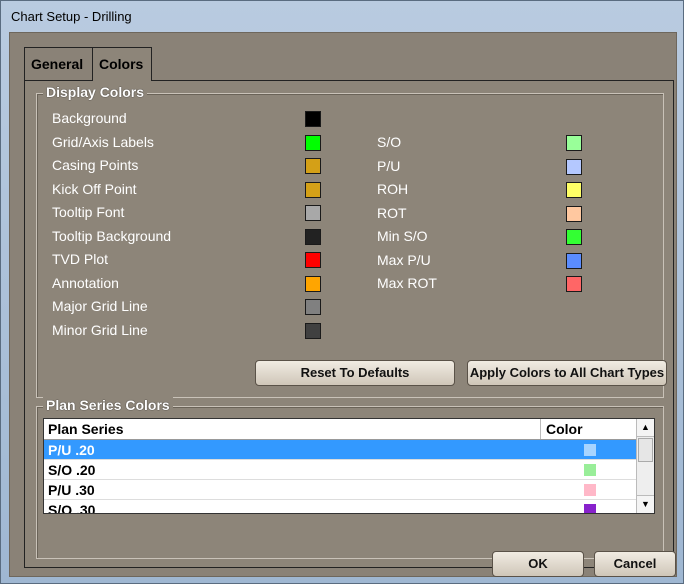 The image size is (684, 584). What do you see at coordinates (341, 450) in the screenshot?
I see `table-row: P/U .20` at bounding box center [341, 450].